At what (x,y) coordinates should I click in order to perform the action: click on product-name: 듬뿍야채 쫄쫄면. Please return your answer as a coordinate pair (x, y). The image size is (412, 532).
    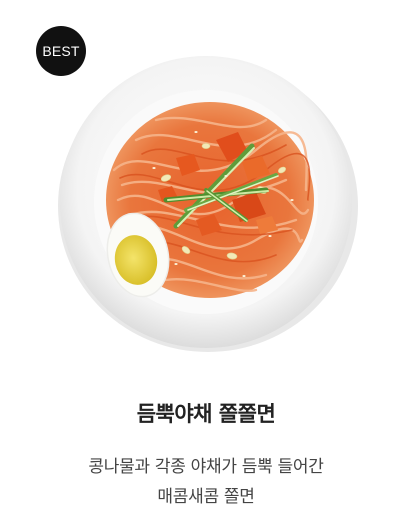
    Looking at the image, I should click on (206, 413).